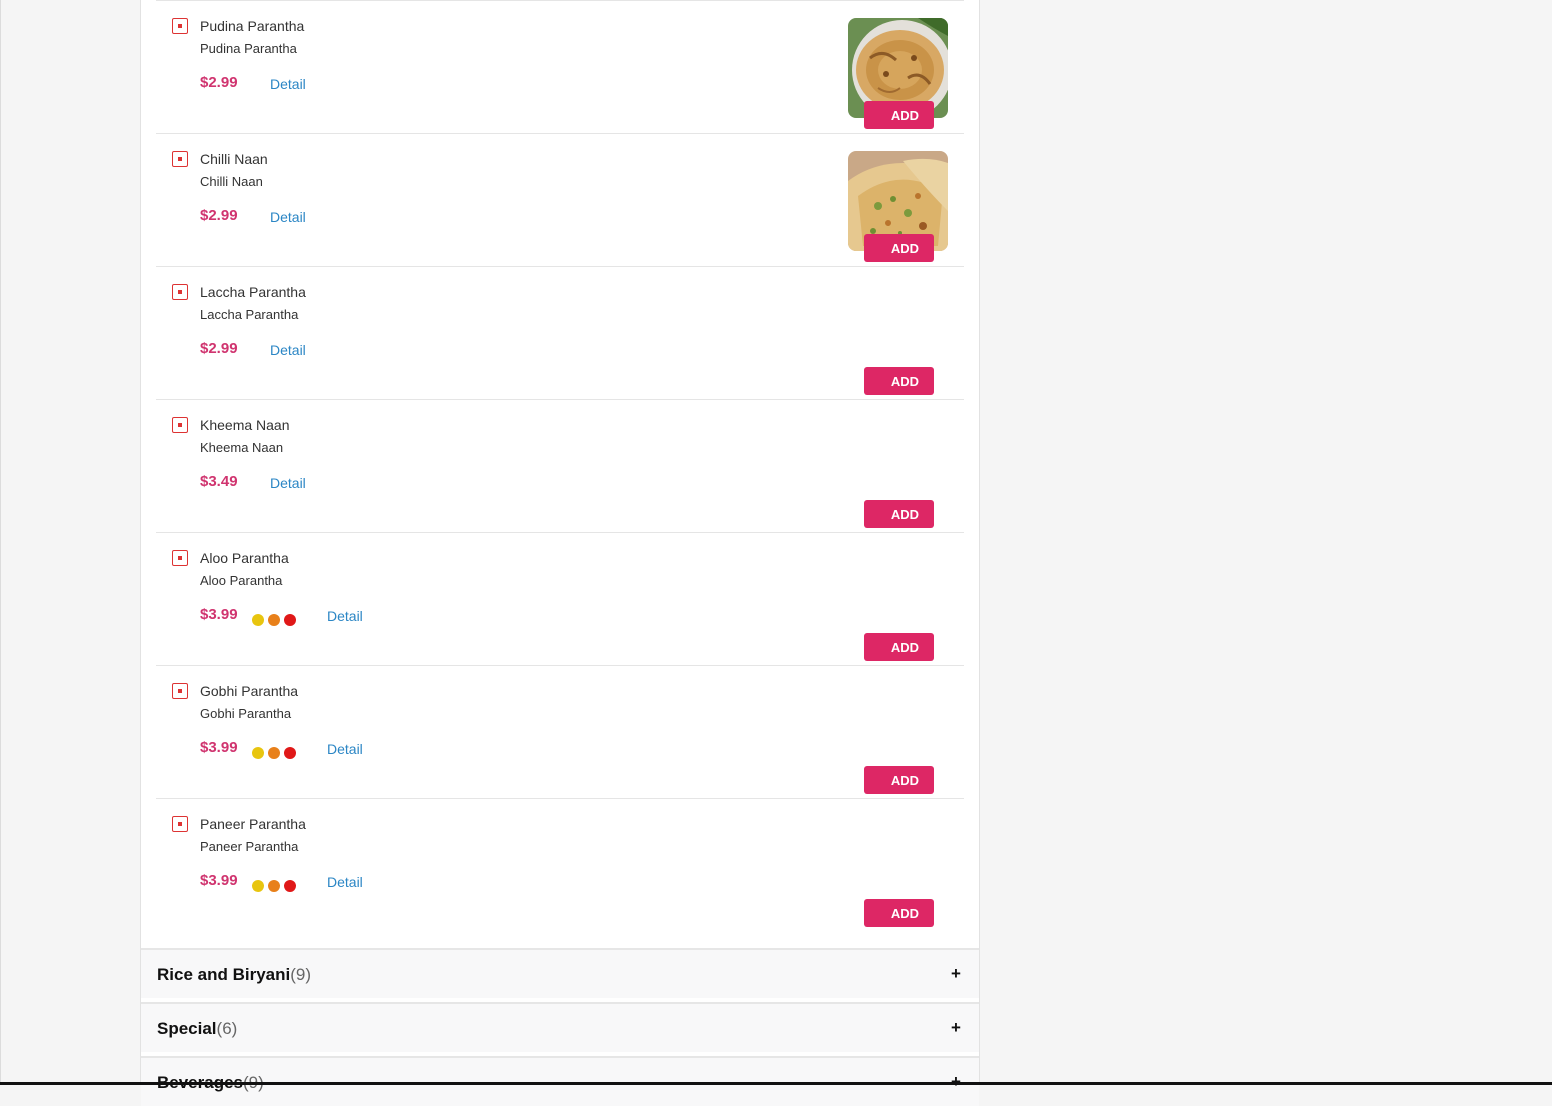 Image resolution: width=1552 pixels, height=1106 pixels. What do you see at coordinates (248, 48) in the screenshot?
I see `item-description: Pudina Parantha` at bounding box center [248, 48].